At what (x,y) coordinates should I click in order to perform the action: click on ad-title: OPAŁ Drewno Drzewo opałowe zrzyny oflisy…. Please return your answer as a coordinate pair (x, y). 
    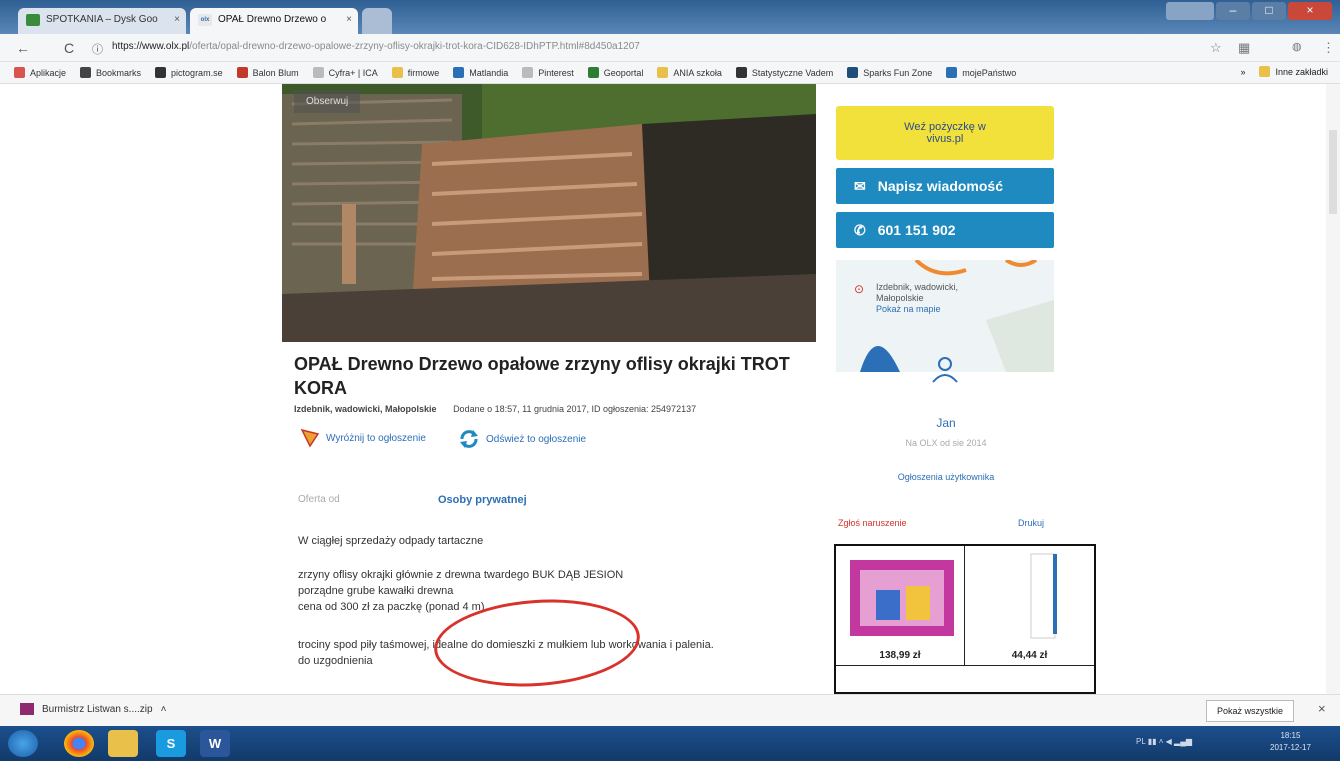
    Looking at the image, I should click on (542, 376).